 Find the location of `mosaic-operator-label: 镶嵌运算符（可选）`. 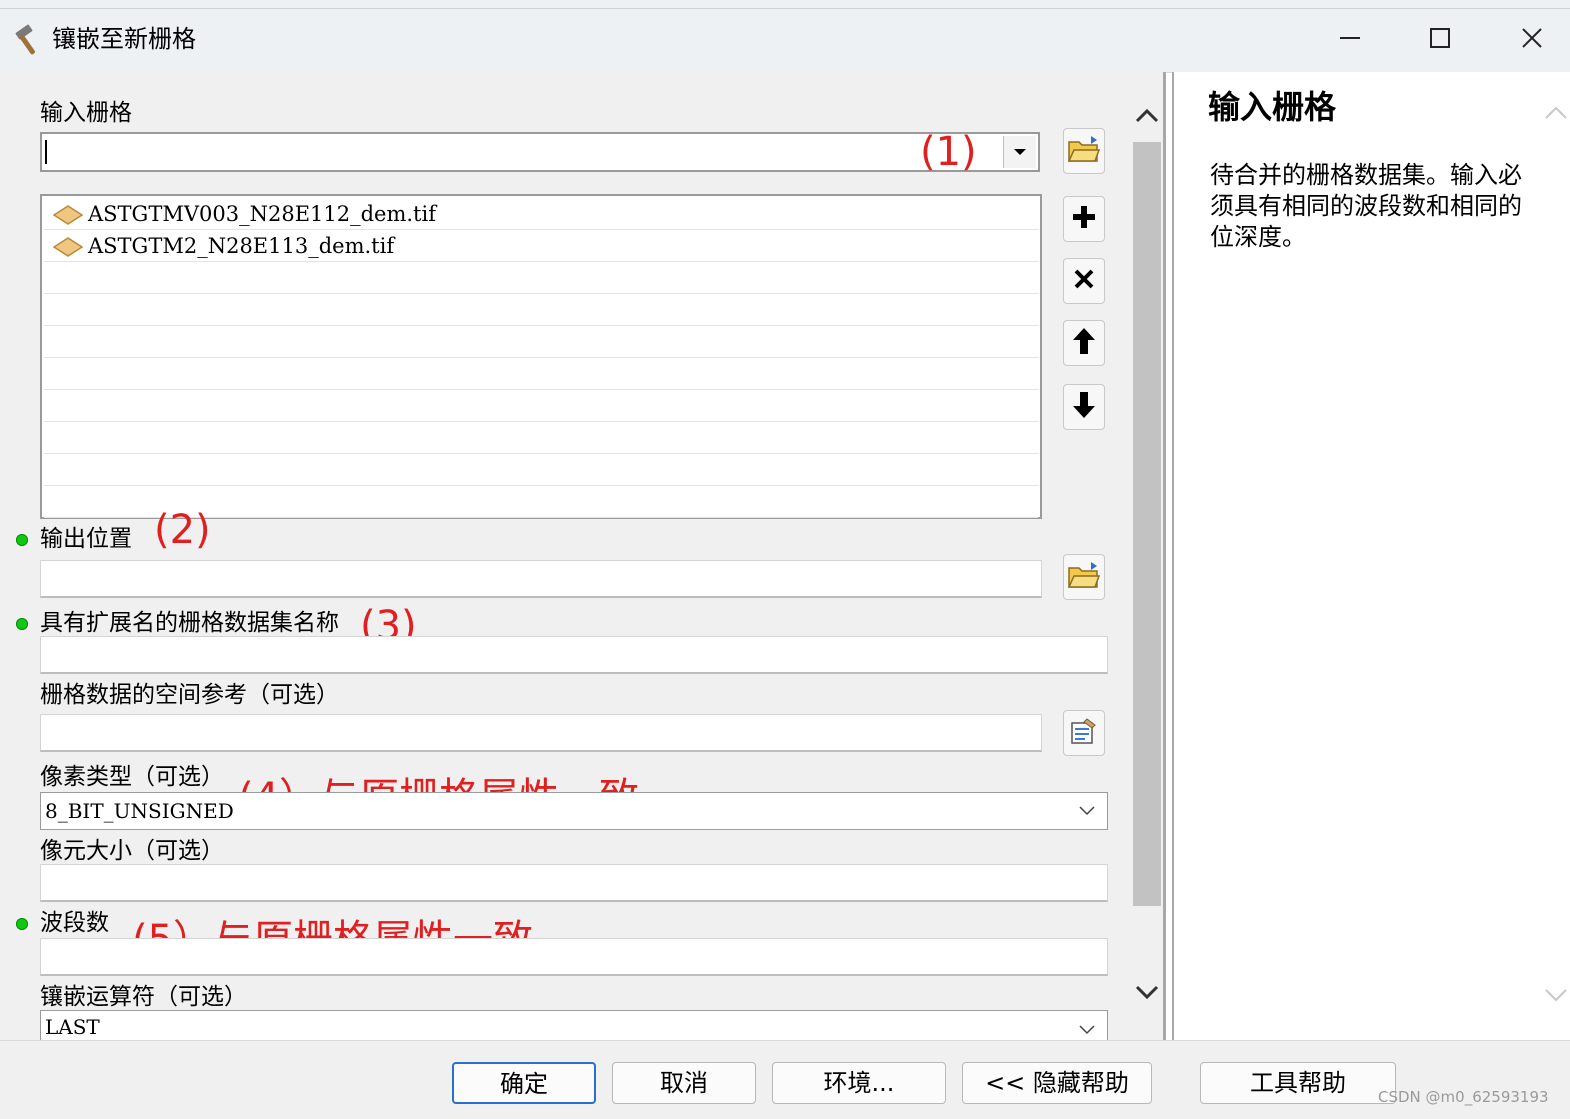

mosaic-operator-label: 镶嵌运算符（可选） is located at coordinates (143, 997).